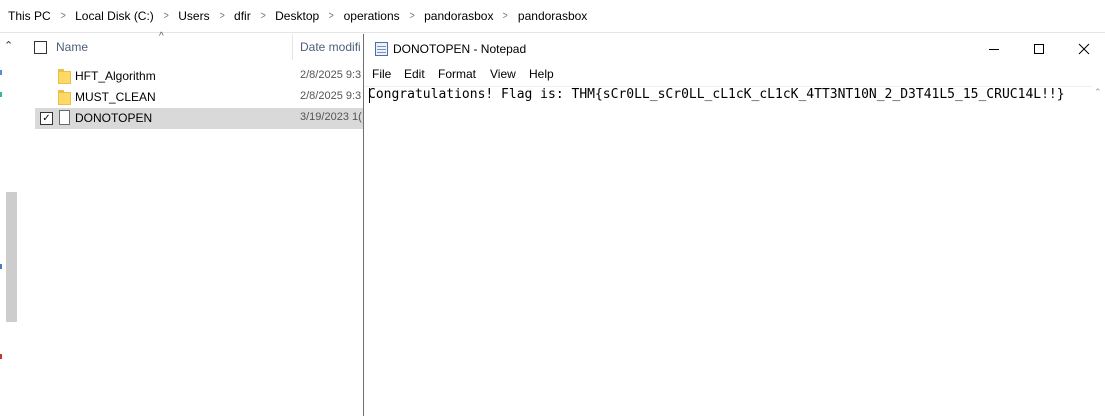 The image size is (1105, 417). What do you see at coordinates (200, 76) in the screenshot?
I see `list-item: HFT_Algorithm 2/8/2025 9:3` at bounding box center [200, 76].